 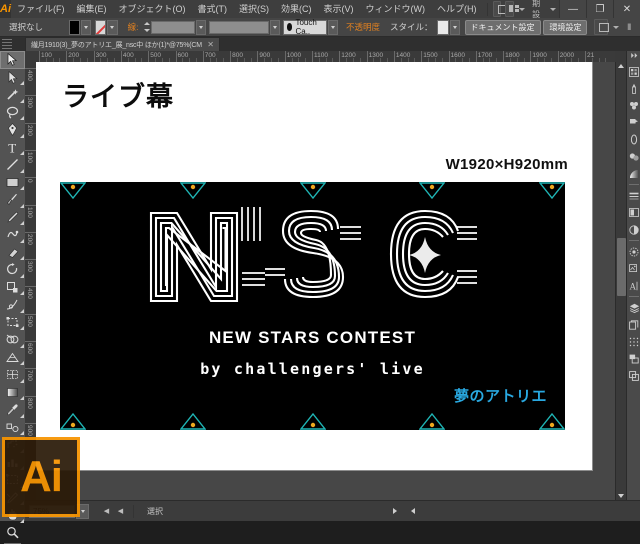 I want to click on transform-panel-icon, so click(x=633, y=375).